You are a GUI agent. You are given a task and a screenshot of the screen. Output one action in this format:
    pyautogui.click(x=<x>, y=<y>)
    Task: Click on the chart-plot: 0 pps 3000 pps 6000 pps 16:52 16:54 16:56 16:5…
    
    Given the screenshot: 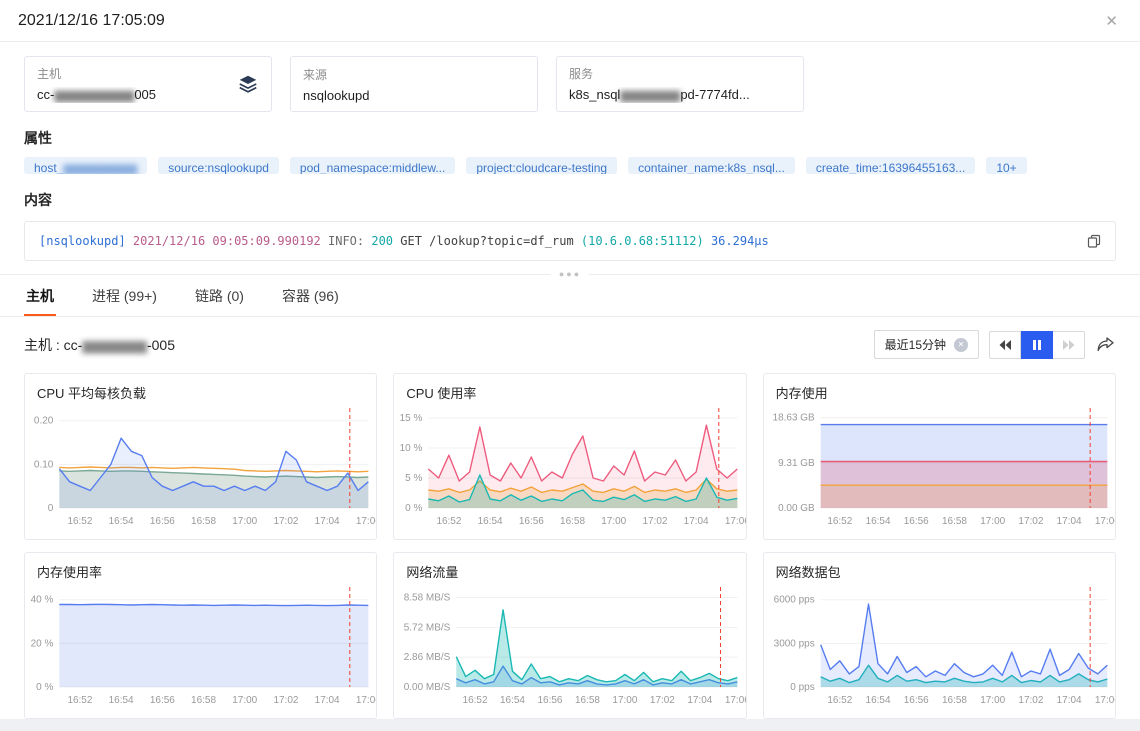 What is the action you would take?
    pyautogui.click(x=939, y=649)
    